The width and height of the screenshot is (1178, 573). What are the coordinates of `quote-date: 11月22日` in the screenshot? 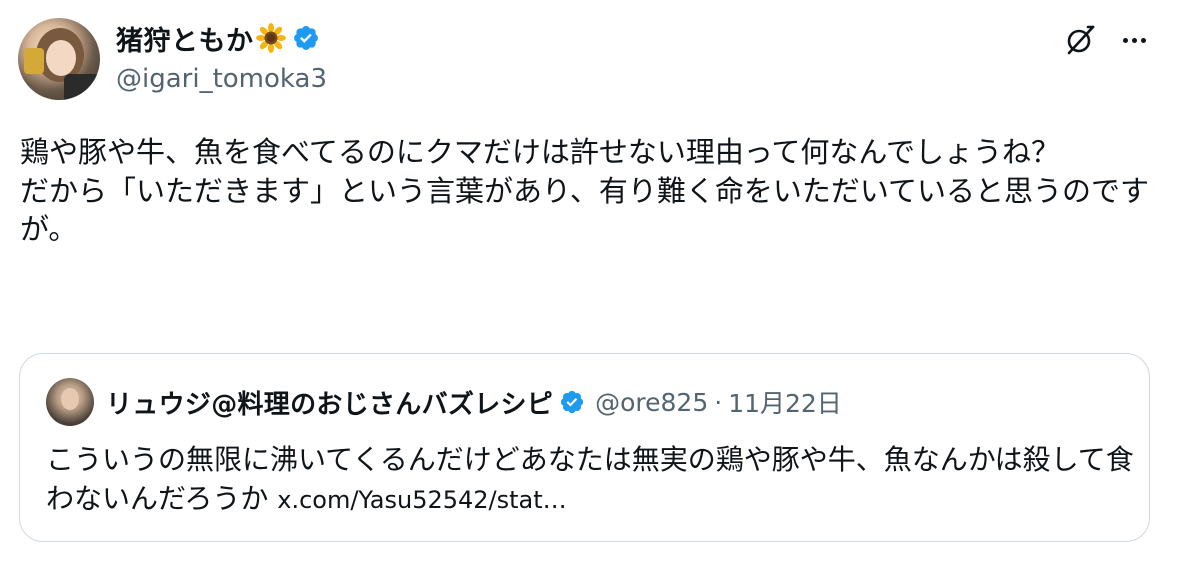 It's located at (785, 403).